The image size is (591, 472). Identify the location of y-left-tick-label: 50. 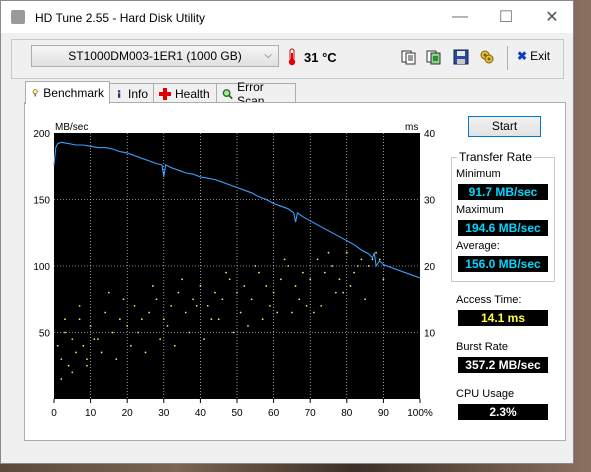
(45, 334).